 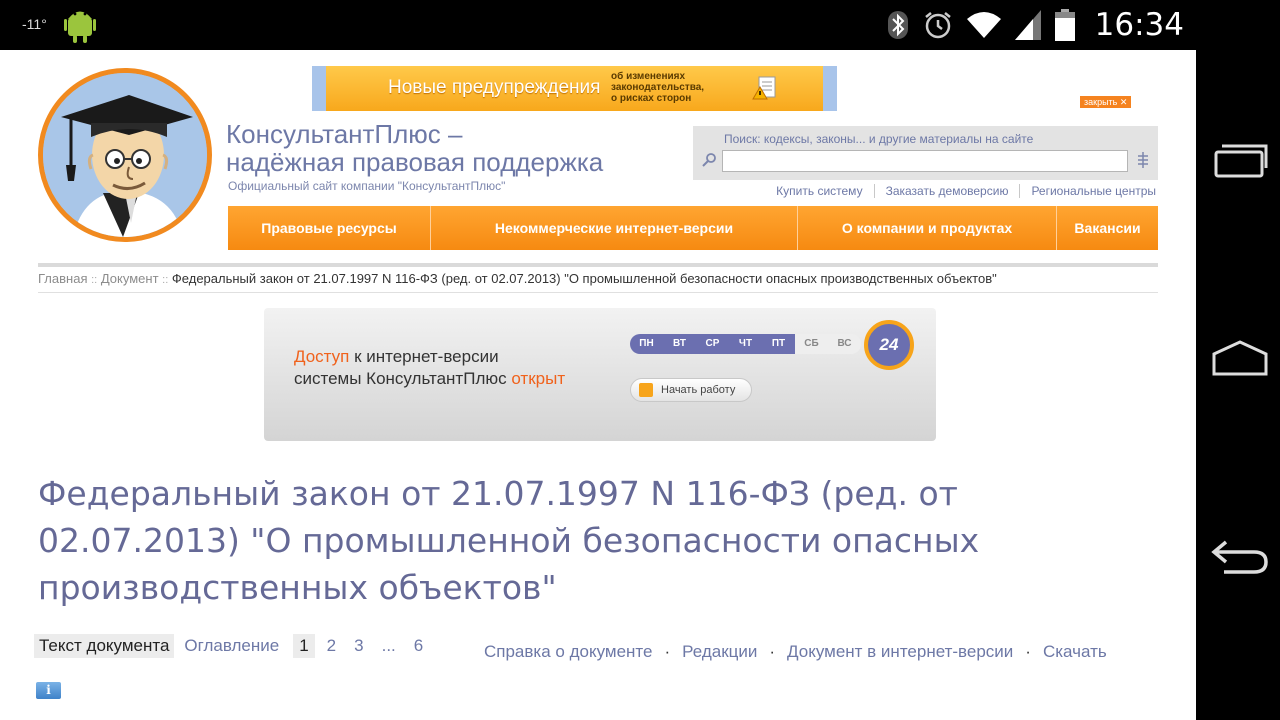 What do you see at coordinates (900, 652) in the screenshot?
I see `internet-version-link: Документ в интернет-версии` at bounding box center [900, 652].